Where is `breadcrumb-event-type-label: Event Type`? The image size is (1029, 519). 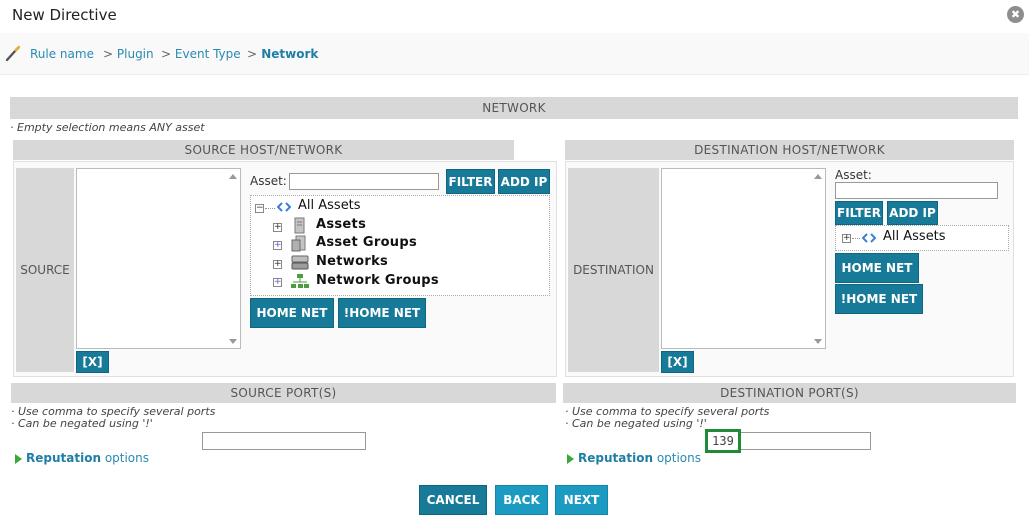 breadcrumb-event-type-label: Event Type is located at coordinates (207, 54).